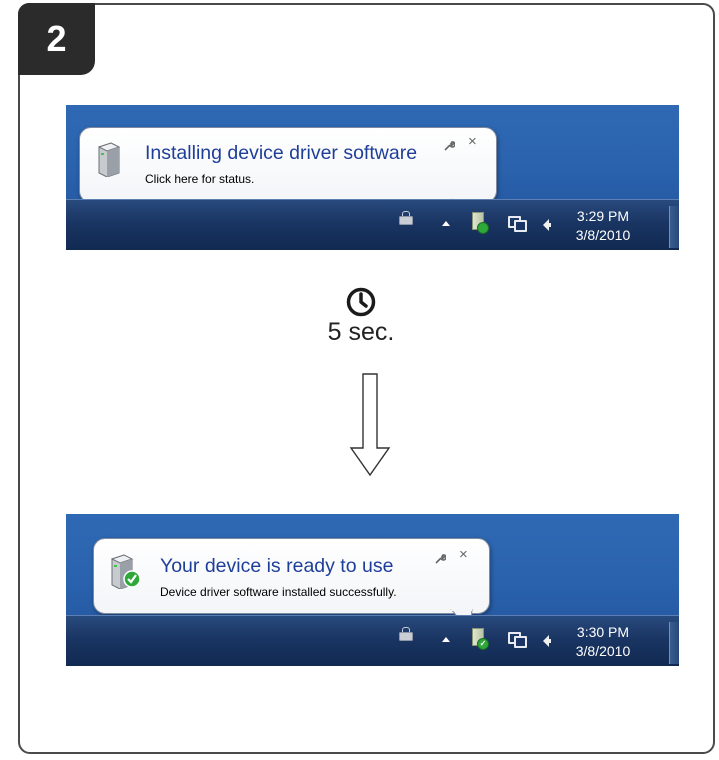 The width and height of the screenshot is (719, 760). What do you see at coordinates (361, 302) in the screenshot?
I see `clock-icon` at bounding box center [361, 302].